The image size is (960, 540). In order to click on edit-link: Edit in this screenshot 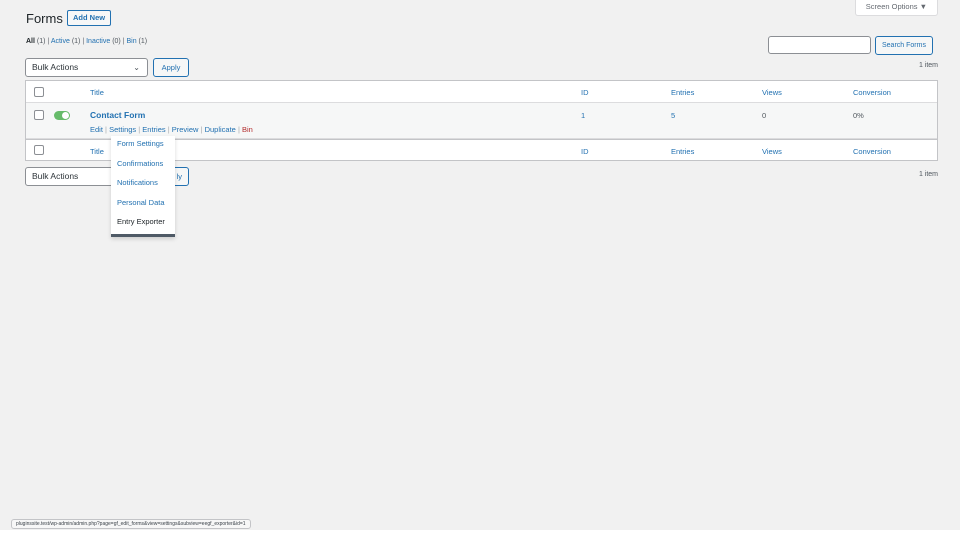, I will do `click(96, 129)`.